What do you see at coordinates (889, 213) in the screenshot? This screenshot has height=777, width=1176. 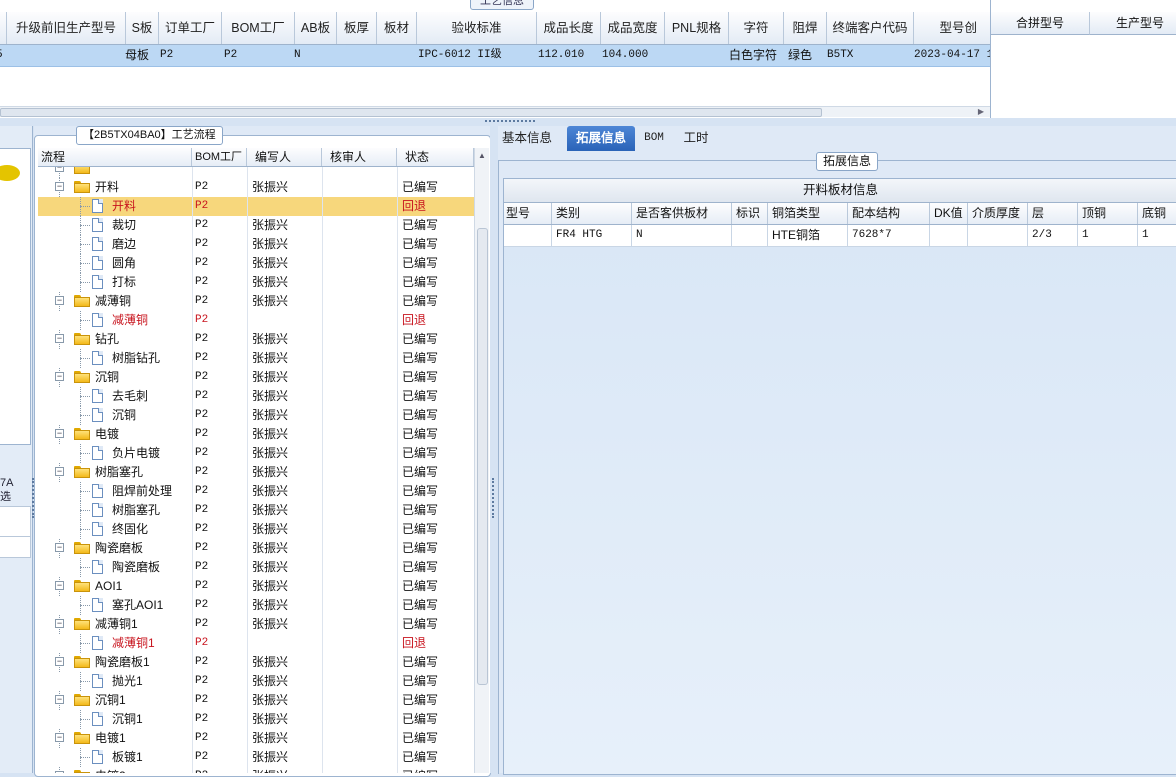 I see `material-column-header: 配本结构` at bounding box center [889, 213].